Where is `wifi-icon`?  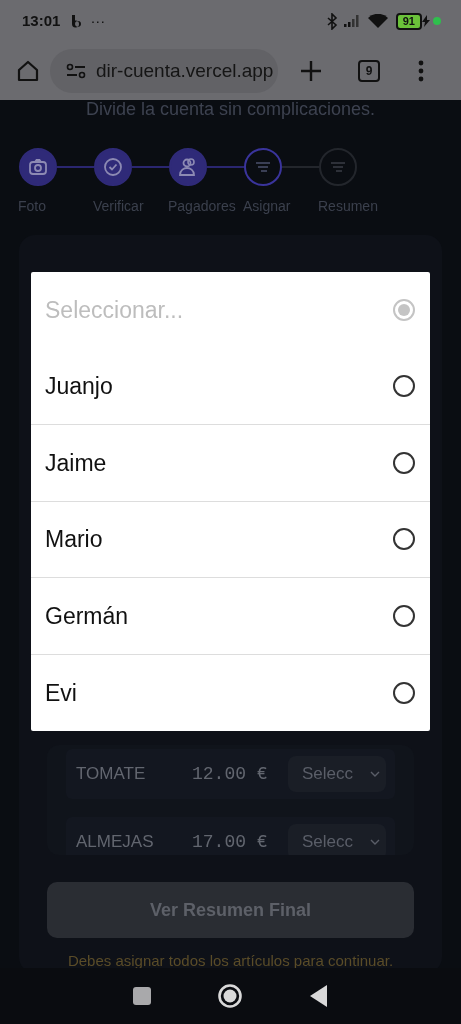
wifi-icon is located at coordinates (377, 21).